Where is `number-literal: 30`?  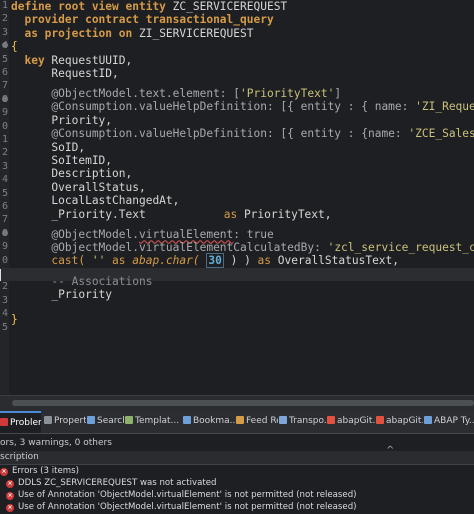
number-literal: 30 is located at coordinates (215, 261).